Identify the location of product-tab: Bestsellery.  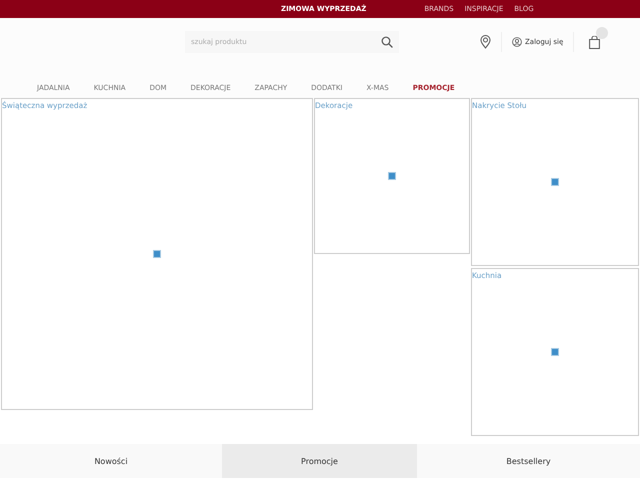
(528, 461).